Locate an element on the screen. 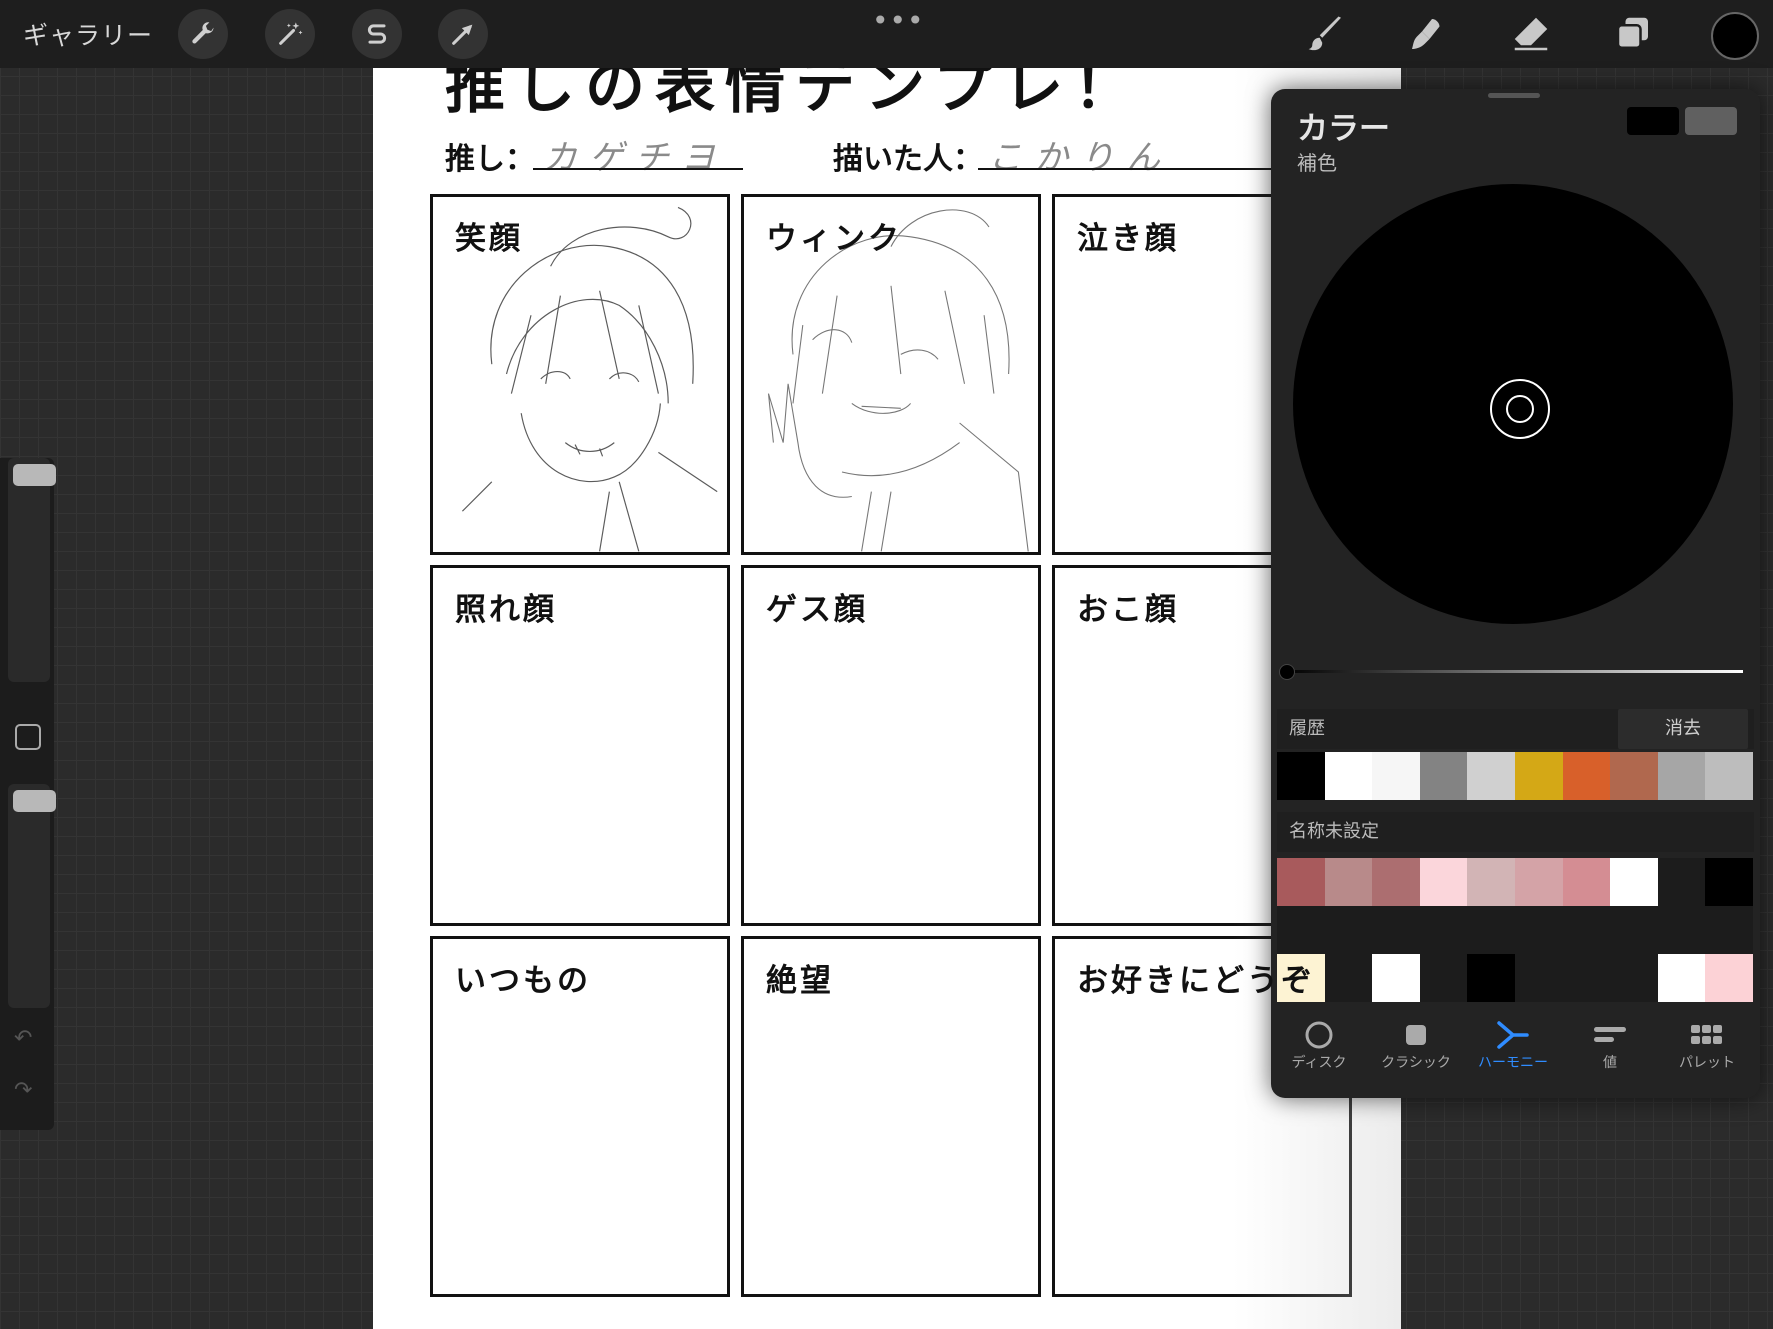  color-harmony-wheel is located at coordinates (1513, 404).